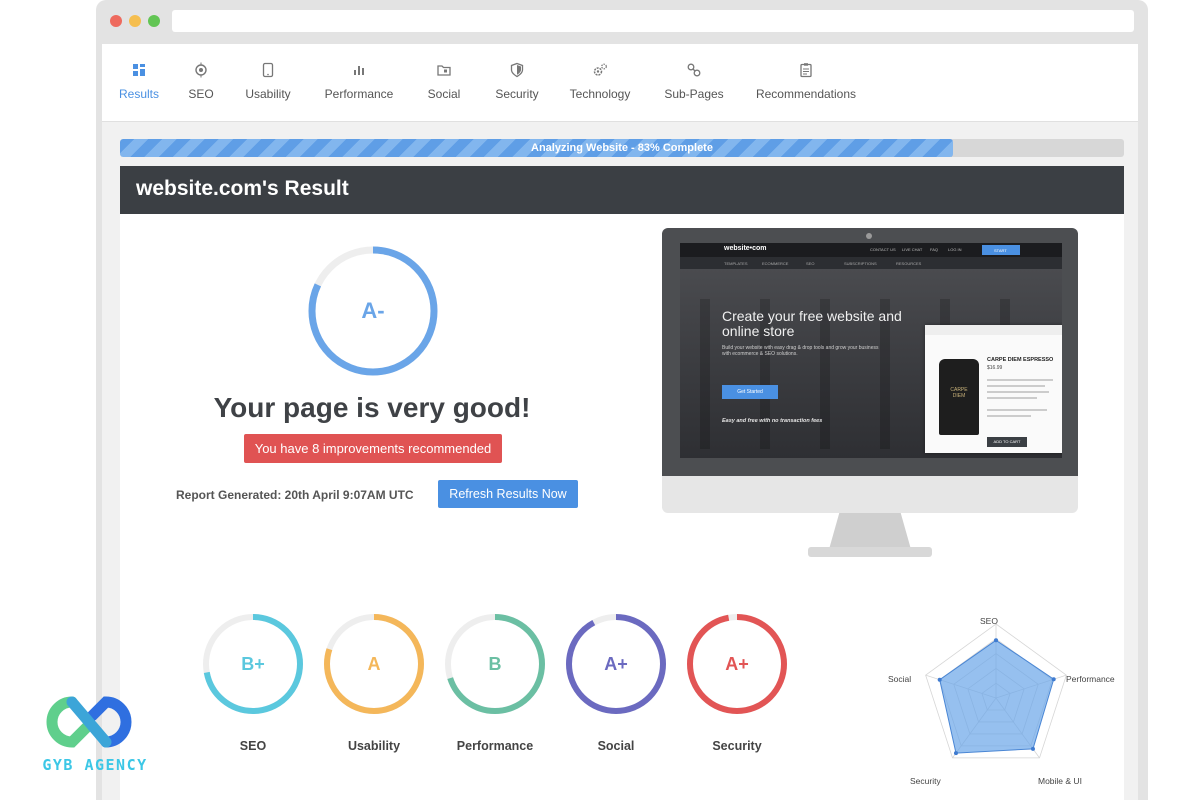 Image resolution: width=1200 pixels, height=800 pixels. Describe the element at coordinates (806, 71) in the screenshot. I see `clipboard-icon` at that location.